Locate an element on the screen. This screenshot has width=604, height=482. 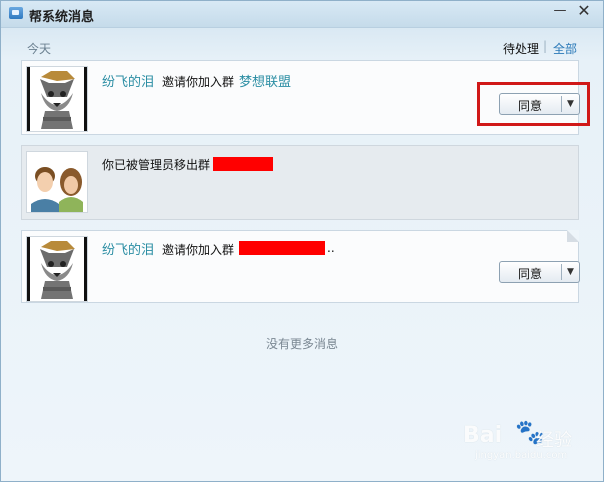
minimize-button: — is located at coordinates (560, 11).